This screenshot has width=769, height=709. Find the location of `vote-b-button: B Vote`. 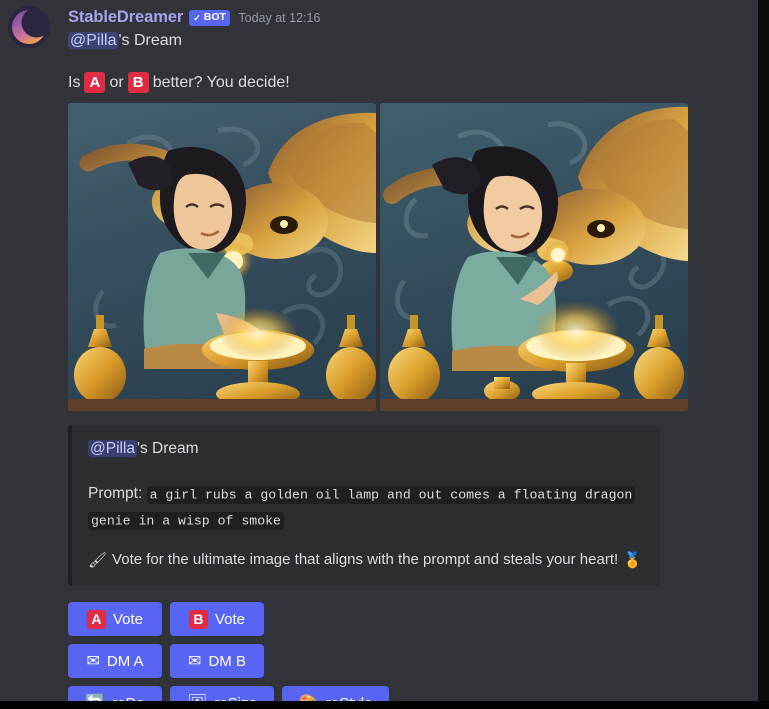

vote-b-button: B Vote is located at coordinates (217, 619).